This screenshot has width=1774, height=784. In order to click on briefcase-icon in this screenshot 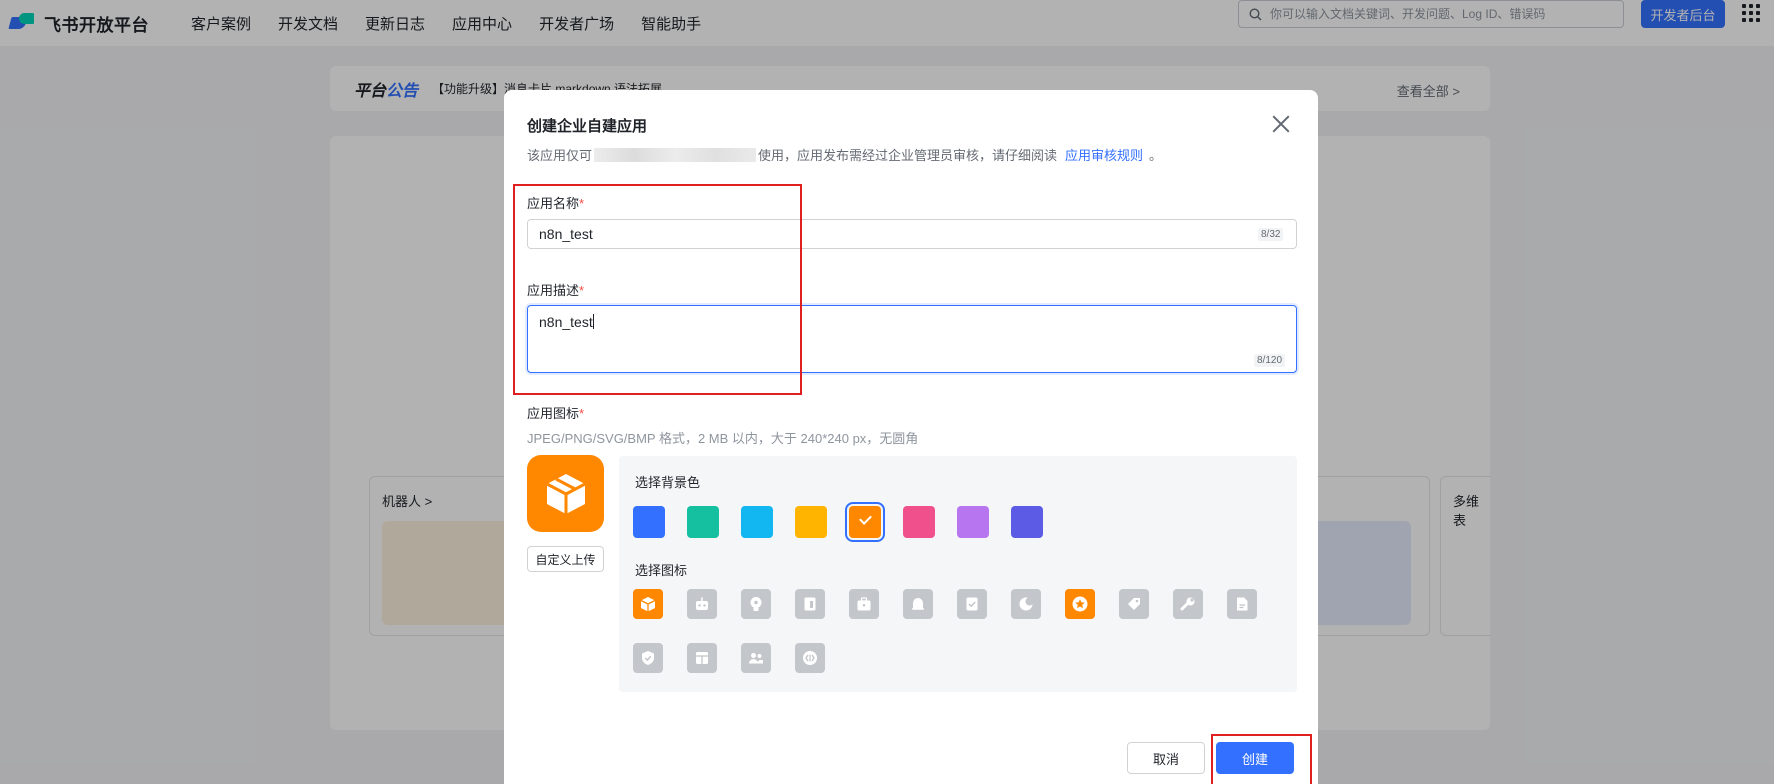, I will do `click(864, 604)`.